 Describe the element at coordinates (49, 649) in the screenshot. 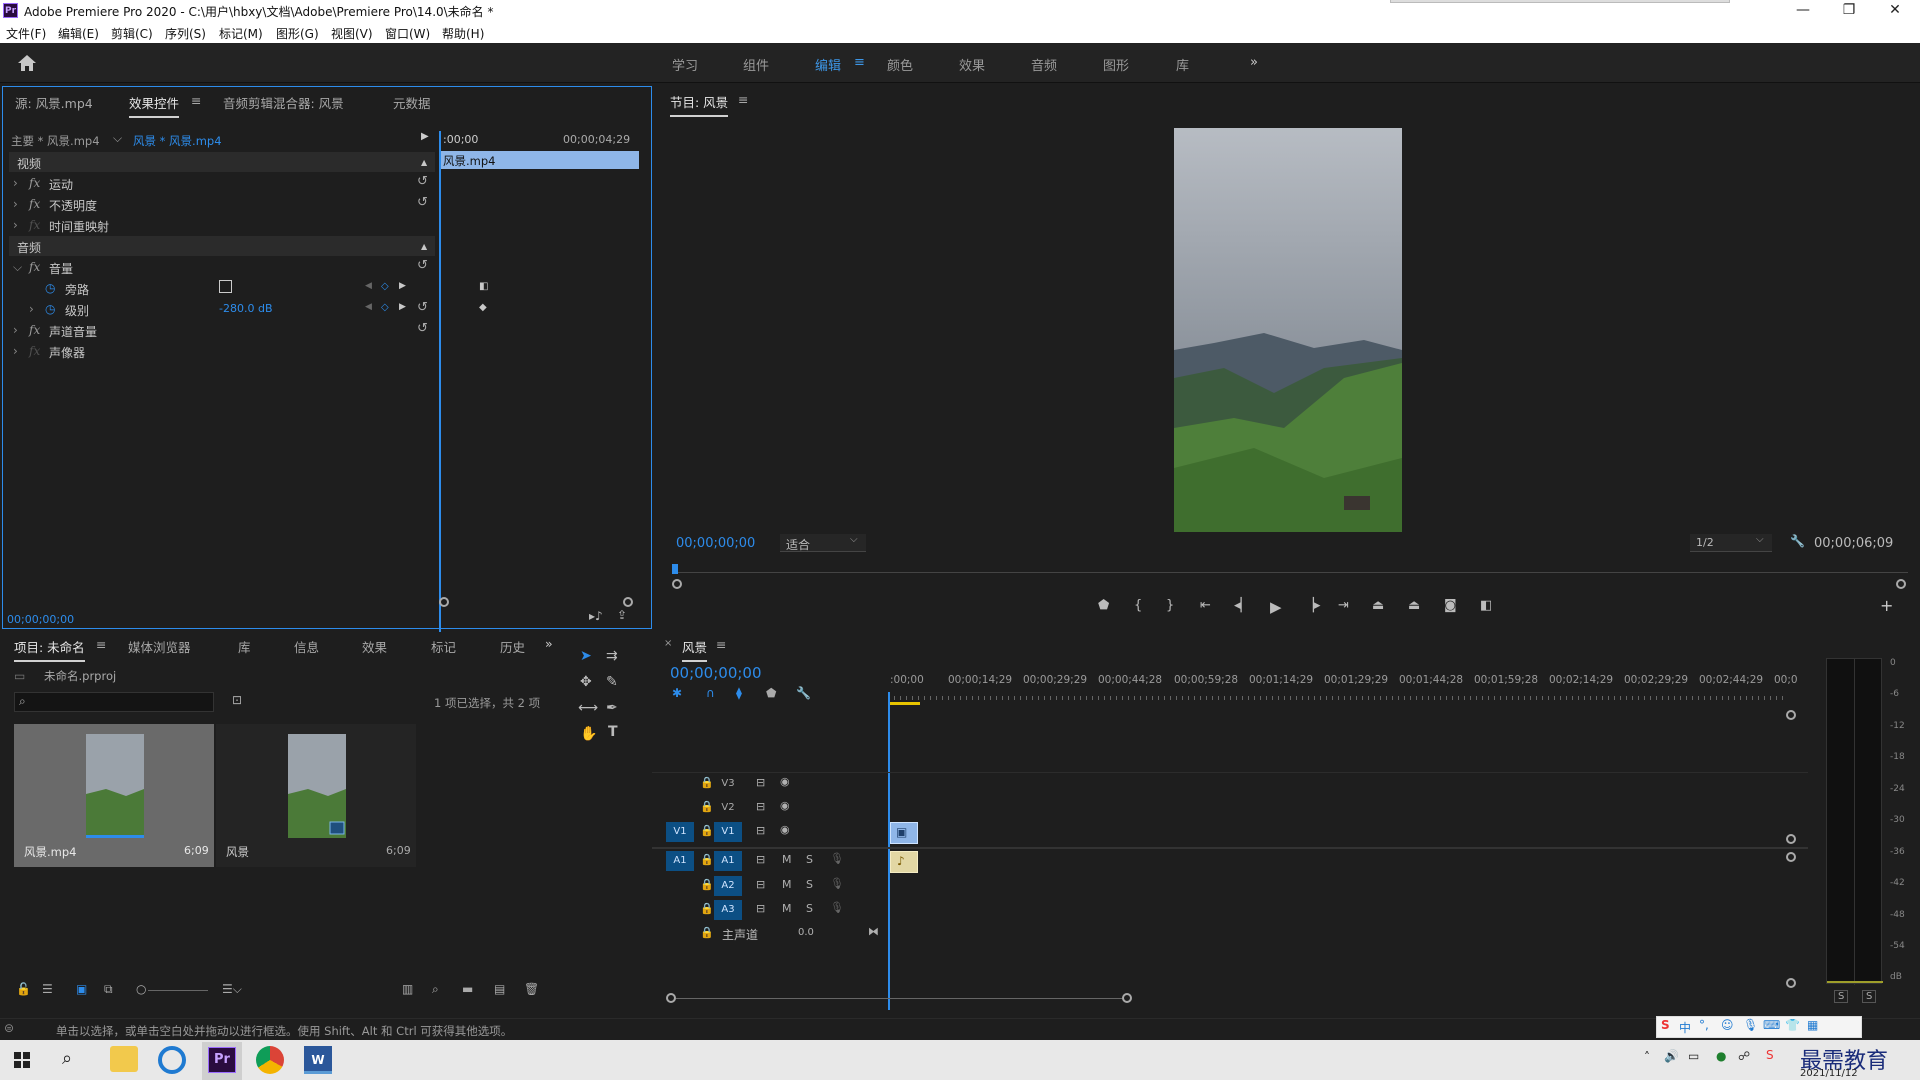

I see `tab-project: 项目: 未命名` at that location.